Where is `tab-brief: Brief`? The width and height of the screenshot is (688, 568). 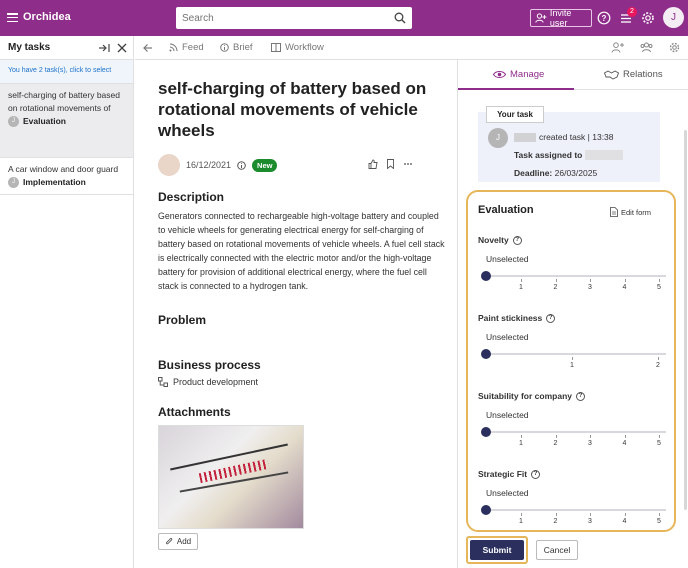 tab-brief: Brief is located at coordinates (236, 47).